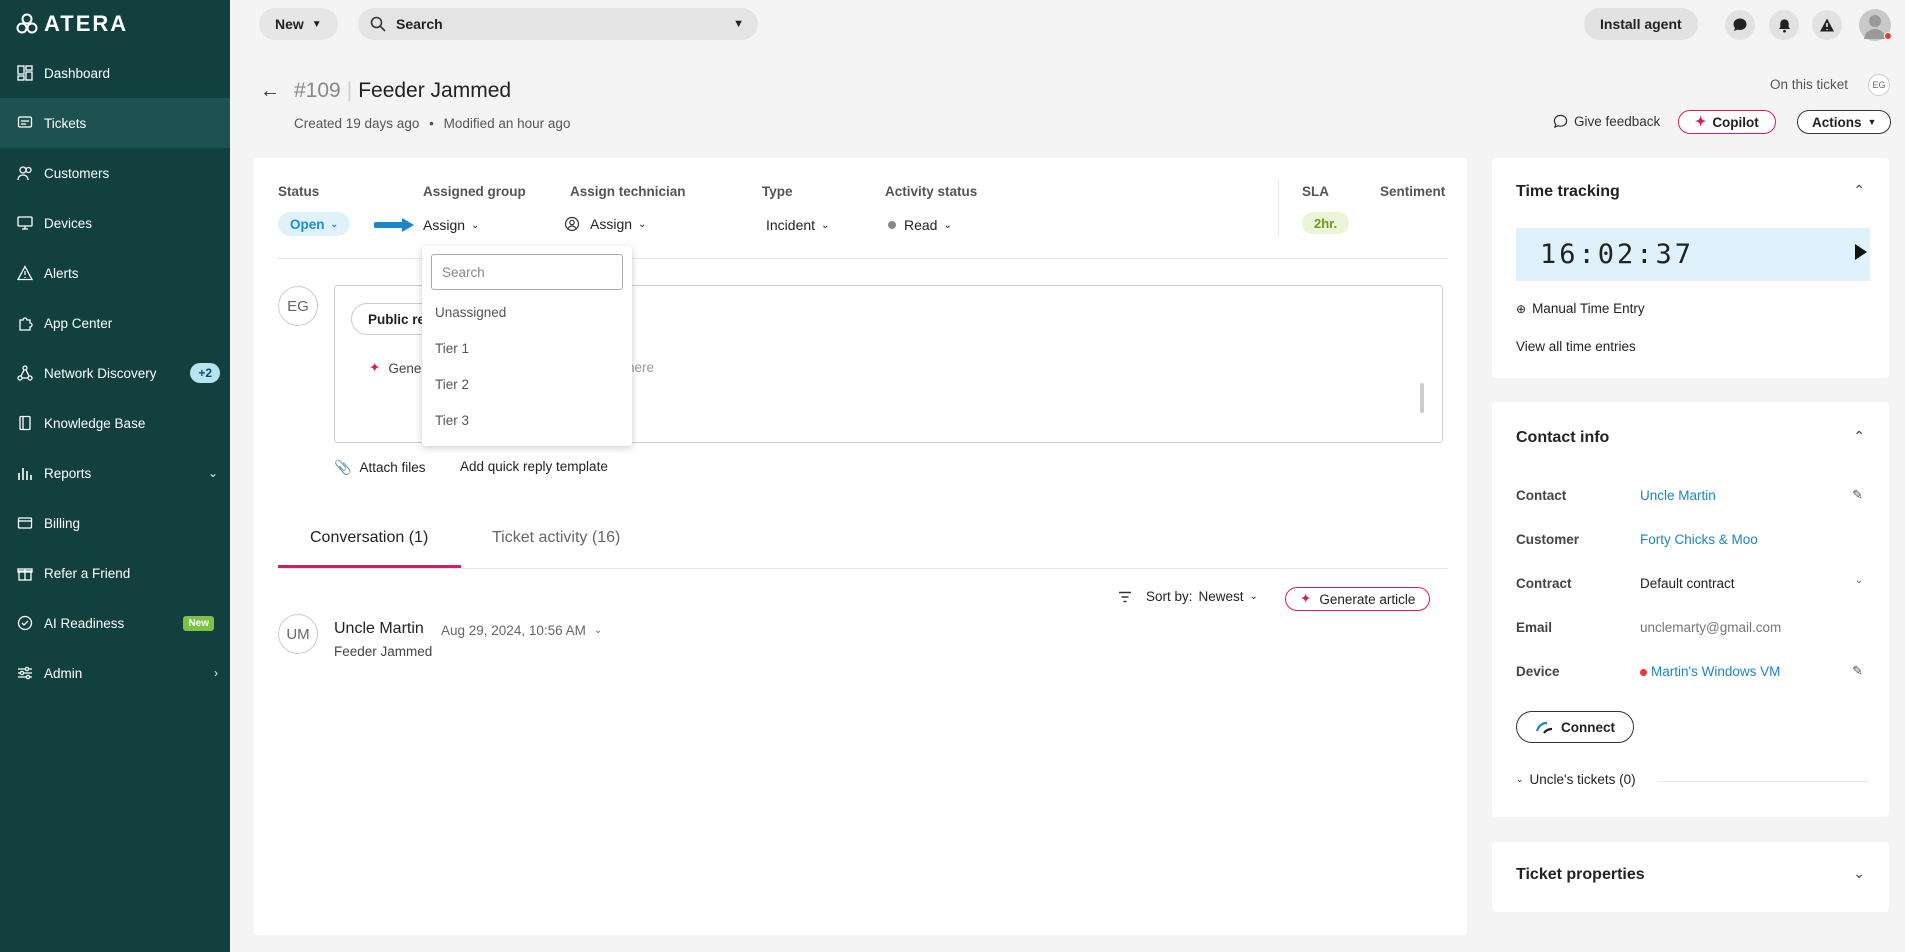  I want to click on global-search: Search ▼, so click(558, 24).